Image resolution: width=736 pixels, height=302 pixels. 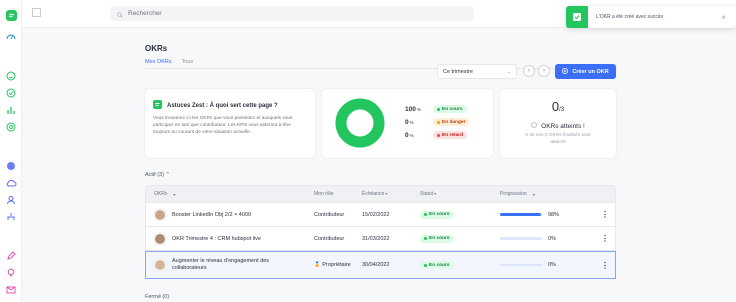 I want to click on page-title: OKRs, so click(x=156, y=48).